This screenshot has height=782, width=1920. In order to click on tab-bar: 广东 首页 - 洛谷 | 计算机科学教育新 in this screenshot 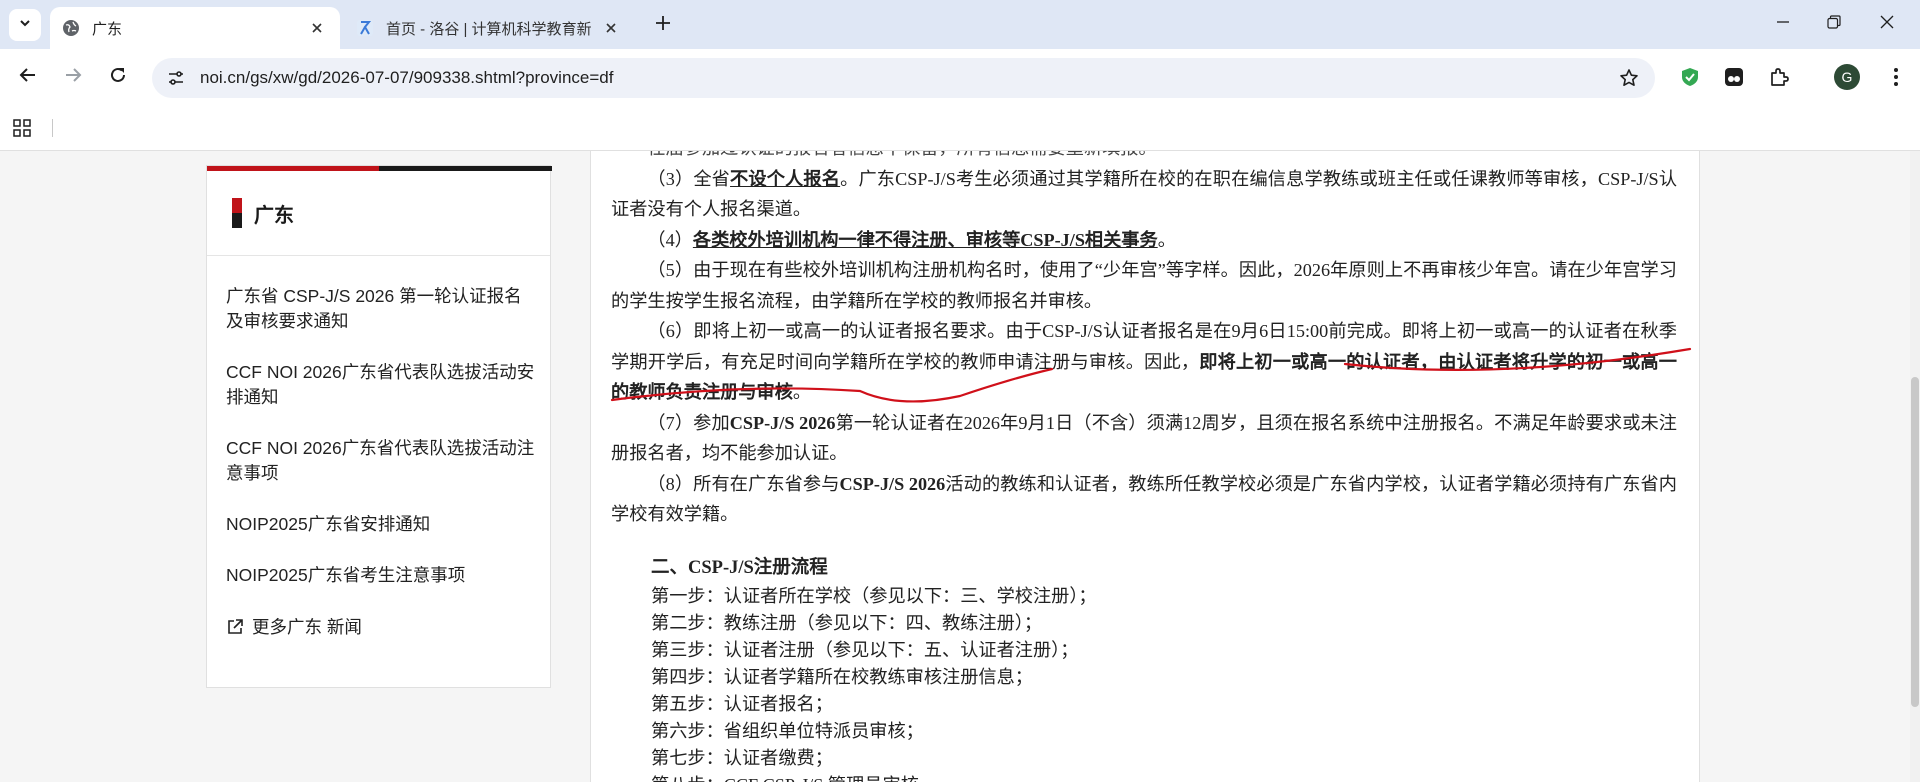, I will do `click(960, 24)`.